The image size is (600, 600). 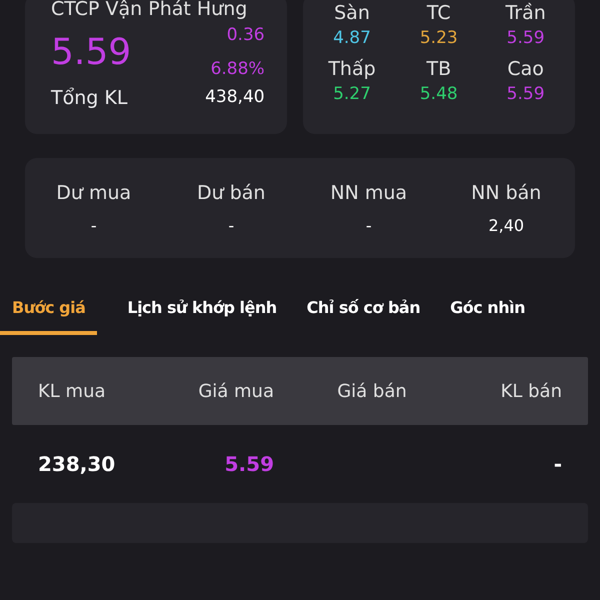 What do you see at coordinates (237, 69) in the screenshot?
I see `percent-change: 6.88%` at bounding box center [237, 69].